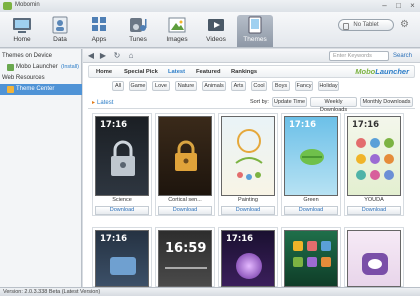 The height and width of the screenshot is (296, 420). What do you see at coordinates (386, 102) in the screenshot?
I see `sort-monthly-downloads: Monthly Downloads` at bounding box center [386, 102].